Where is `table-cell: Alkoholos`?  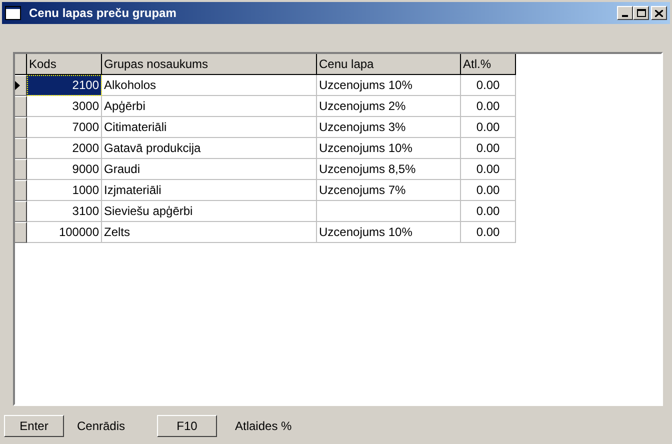
table-cell: Alkoholos is located at coordinates (209, 85).